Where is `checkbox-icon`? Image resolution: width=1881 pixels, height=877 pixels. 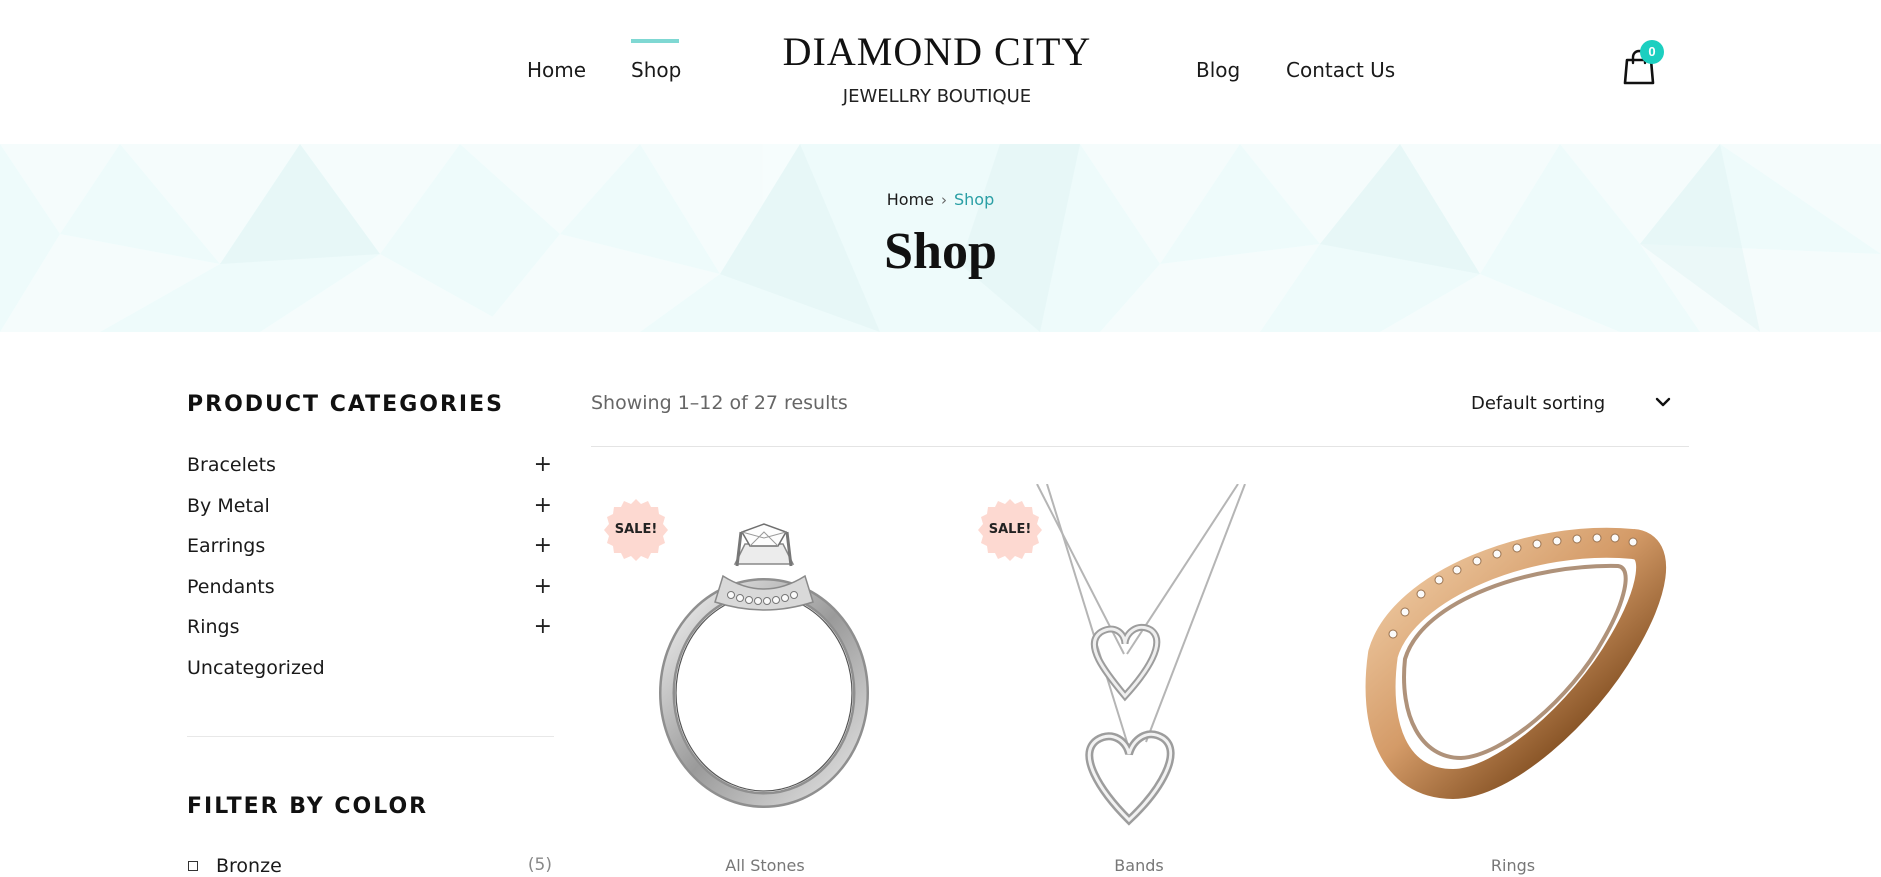 checkbox-icon is located at coordinates (193, 866).